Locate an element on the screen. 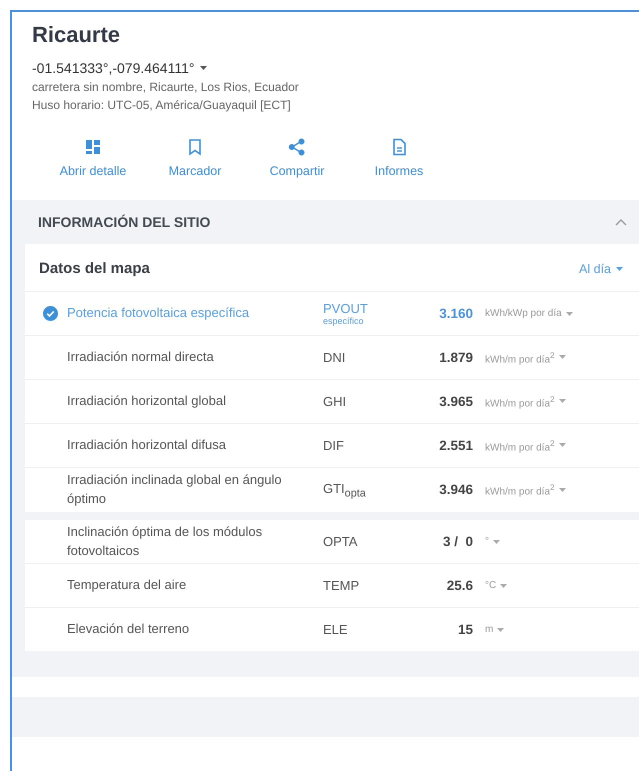 The height and width of the screenshot is (771, 639). section-title: INFORMACIÓN DEL SITIO is located at coordinates (124, 222).